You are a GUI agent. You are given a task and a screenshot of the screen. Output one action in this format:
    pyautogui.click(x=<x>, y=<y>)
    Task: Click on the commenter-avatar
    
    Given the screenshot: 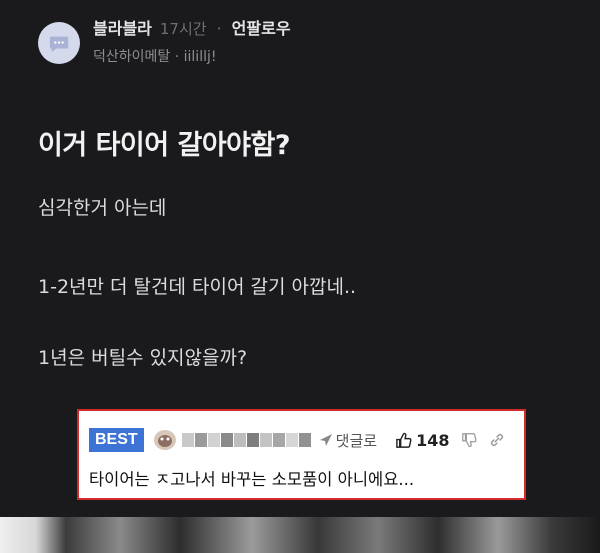 What is the action you would take?
    pyautogui.click(x=164, y=440)
    